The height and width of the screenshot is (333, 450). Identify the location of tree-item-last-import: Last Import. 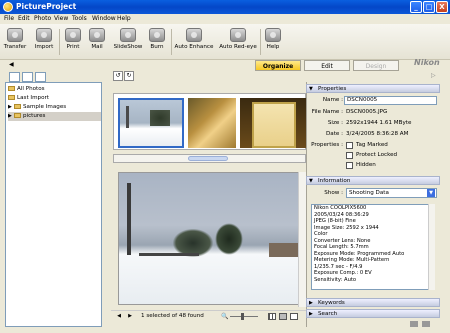
(28, 98).